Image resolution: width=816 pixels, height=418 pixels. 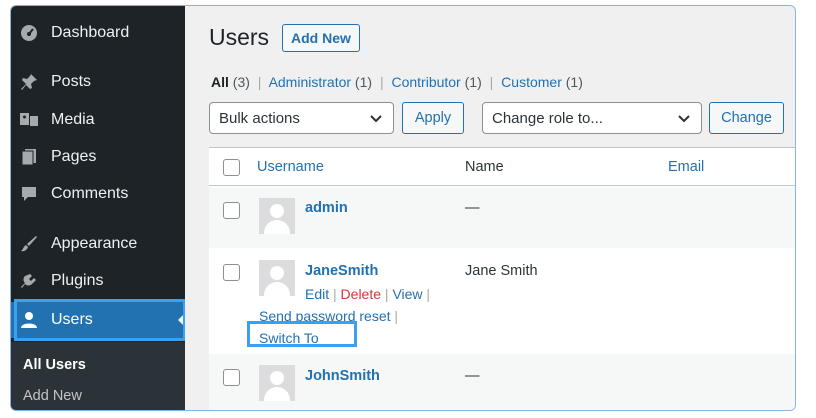 I want to click on bulk-actions-value: Bulk actions, so click(x=259, y=118).